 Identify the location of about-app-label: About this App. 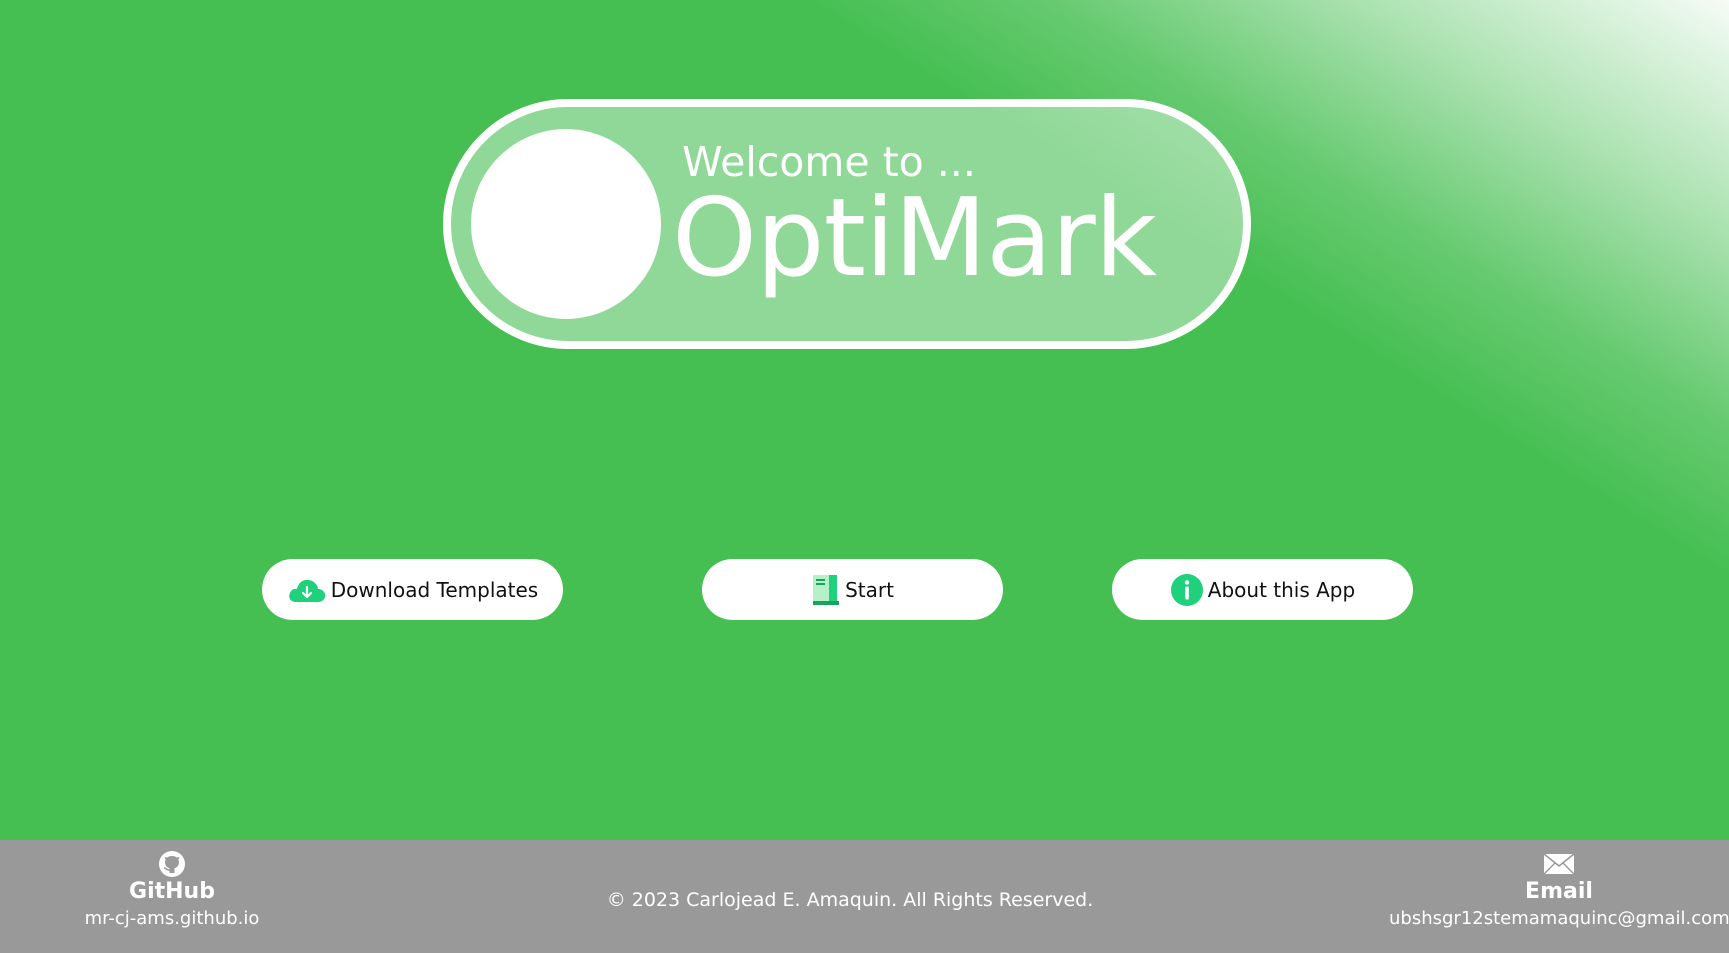
(1281, 589).